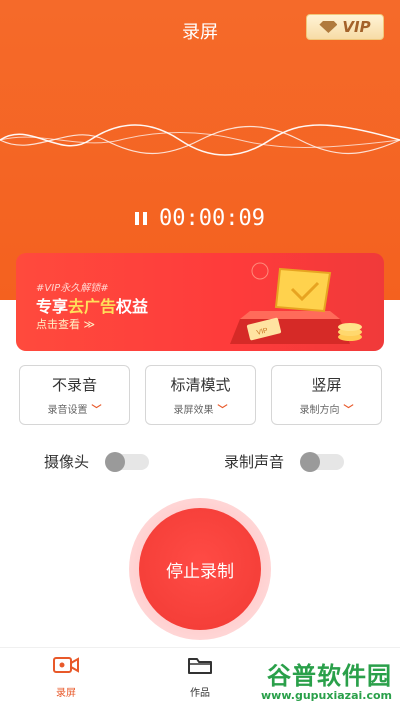 The height and width of the screenshot is (711, 400). What do you see at coordinates (254, 462) in the screenshot?
I see `audio-toggle-label: 录制声音` at bounding box center [254, 462].